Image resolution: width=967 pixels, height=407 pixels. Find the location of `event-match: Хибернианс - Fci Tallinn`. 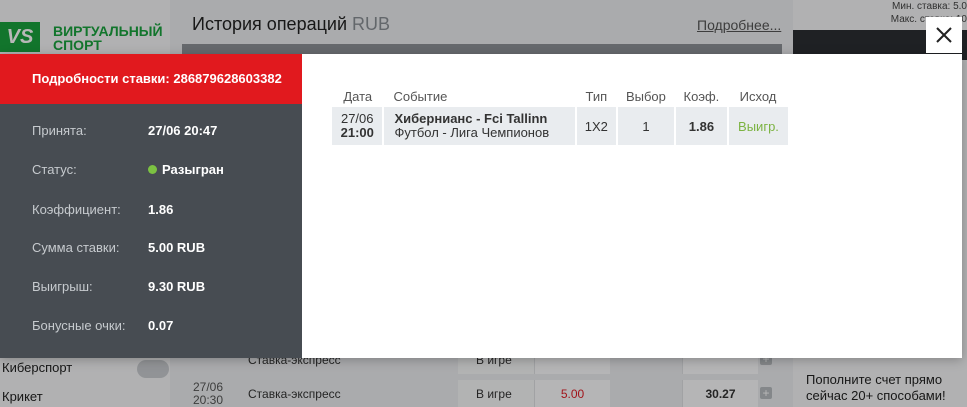

event-match: Хибернианс - Fci Tallinn is located at coordinates (471, 118).